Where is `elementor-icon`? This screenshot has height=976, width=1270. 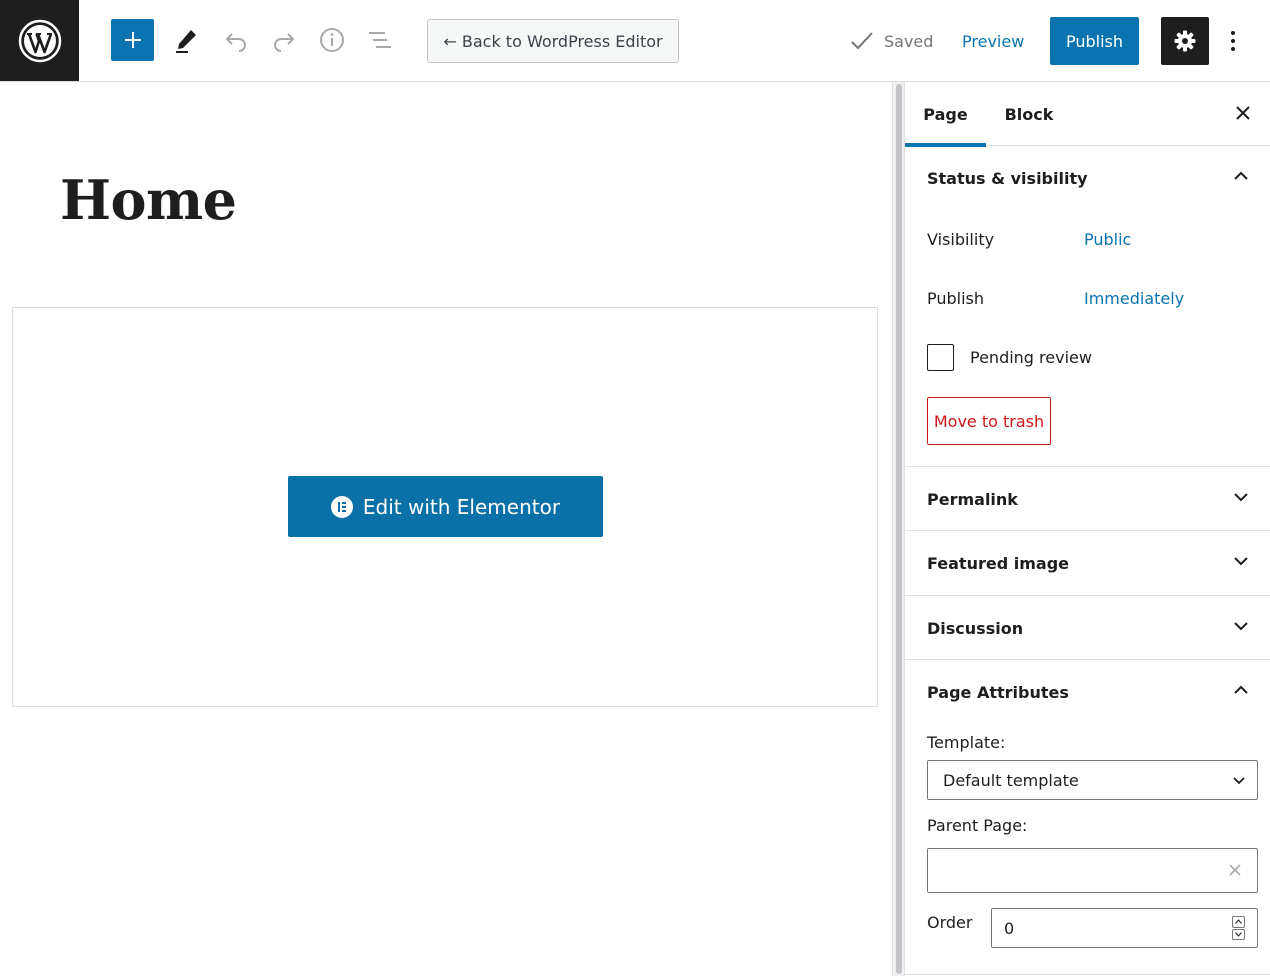
elementor-icon is located at coordinates (341, 506).